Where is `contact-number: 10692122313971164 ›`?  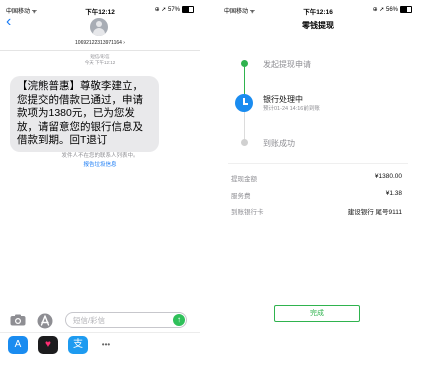 contact-number: 10692122313971164 › is located at coordinates (100, 43).